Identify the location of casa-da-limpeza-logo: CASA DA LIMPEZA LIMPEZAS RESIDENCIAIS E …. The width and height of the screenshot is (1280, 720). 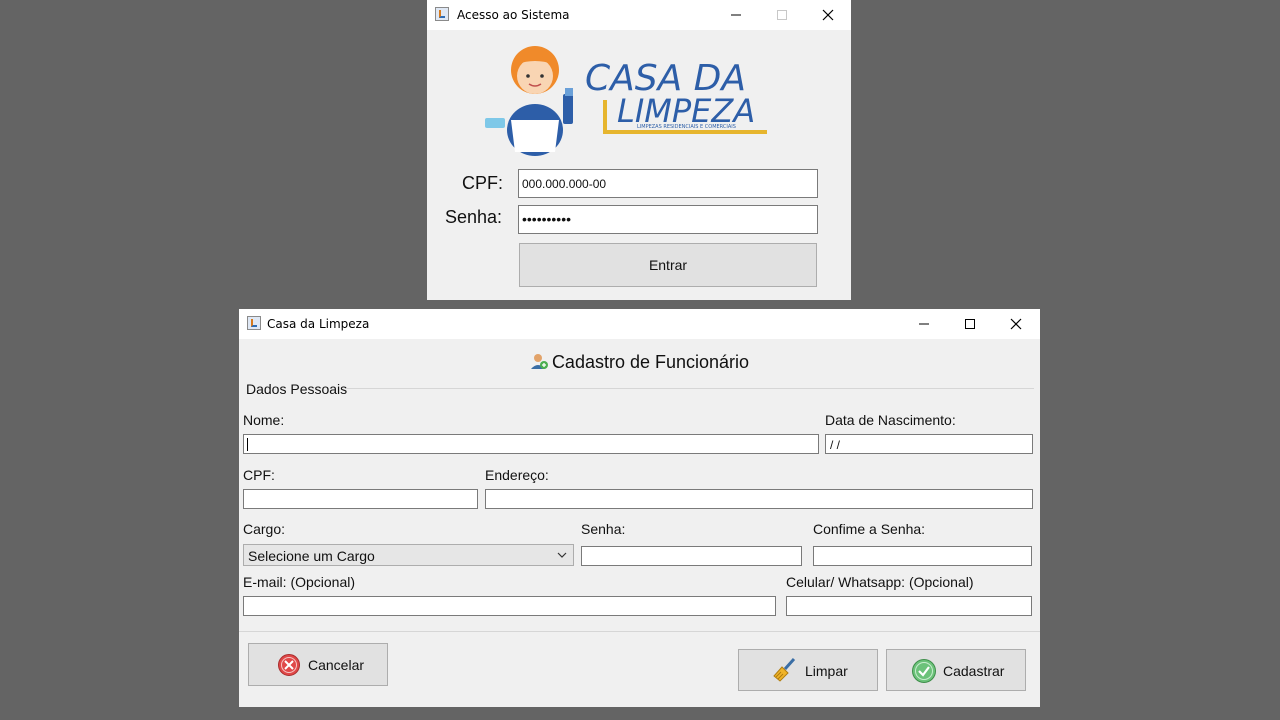
(626, 101).